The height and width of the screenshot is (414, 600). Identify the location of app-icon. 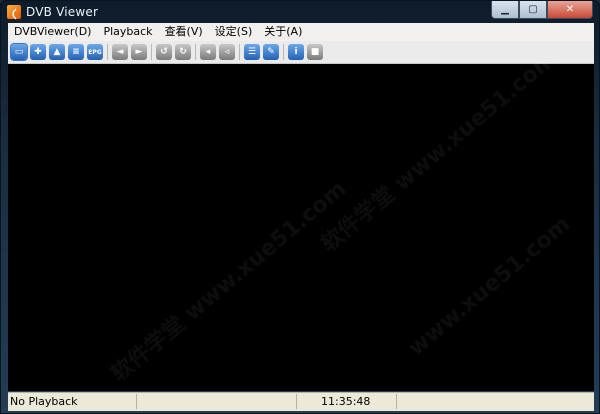
(14, 12).